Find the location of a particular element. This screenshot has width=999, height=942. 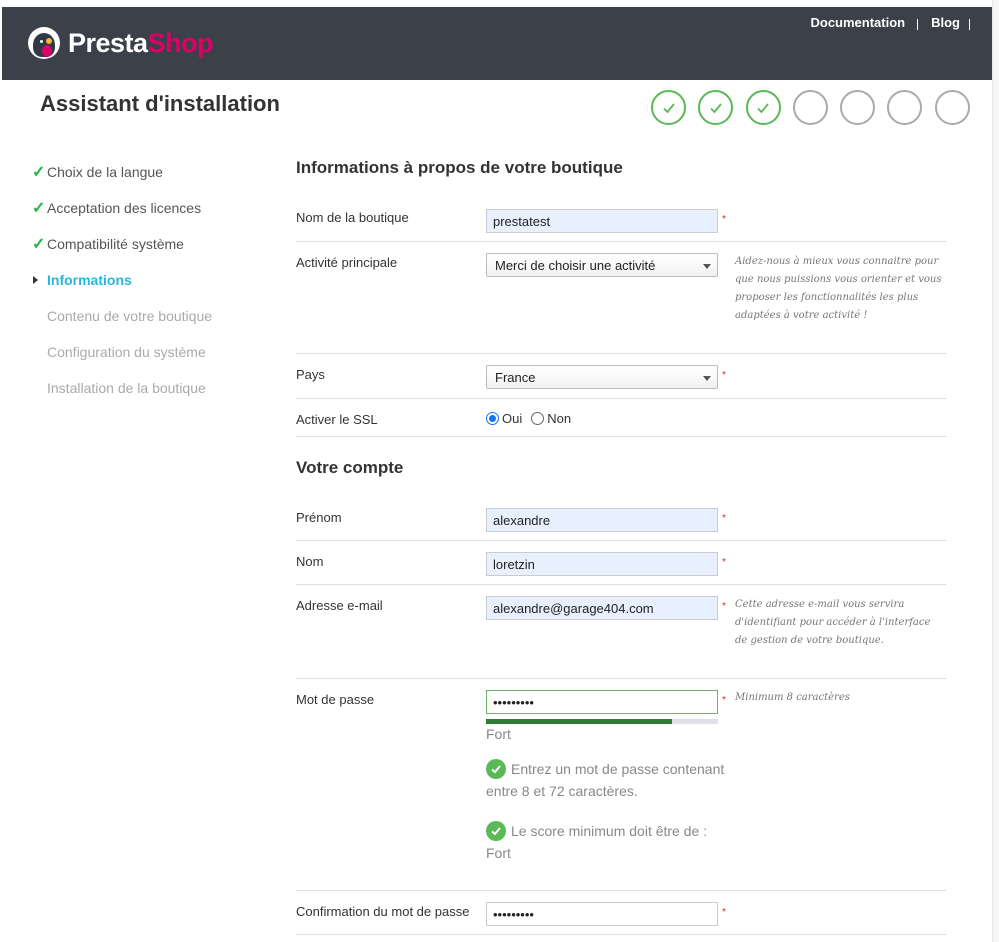

account-section-title: Votre compte is located at coordinates (350, 467).